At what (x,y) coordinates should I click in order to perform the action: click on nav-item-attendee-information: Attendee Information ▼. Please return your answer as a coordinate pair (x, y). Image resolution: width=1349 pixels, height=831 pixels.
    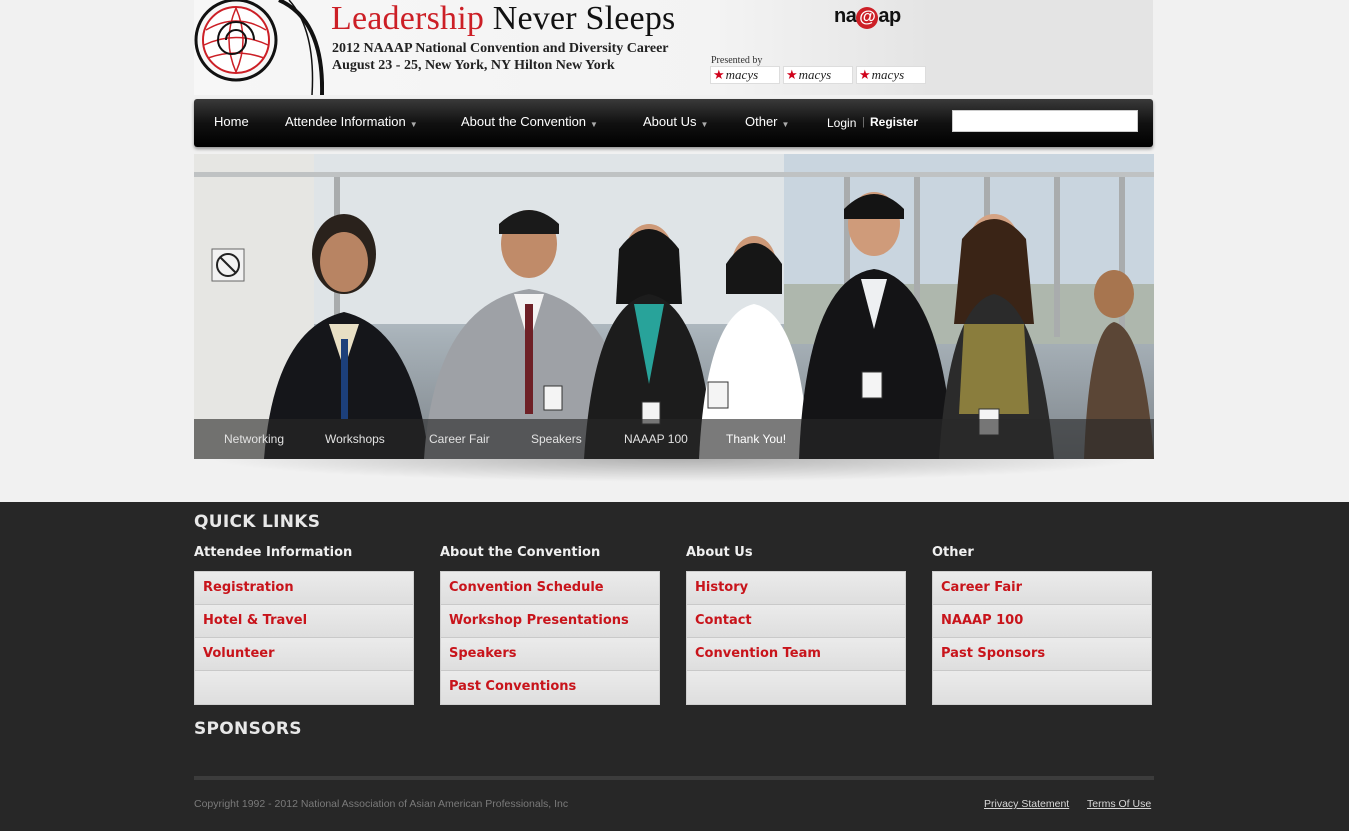
    Looking at the image, I should click on (351, 121).